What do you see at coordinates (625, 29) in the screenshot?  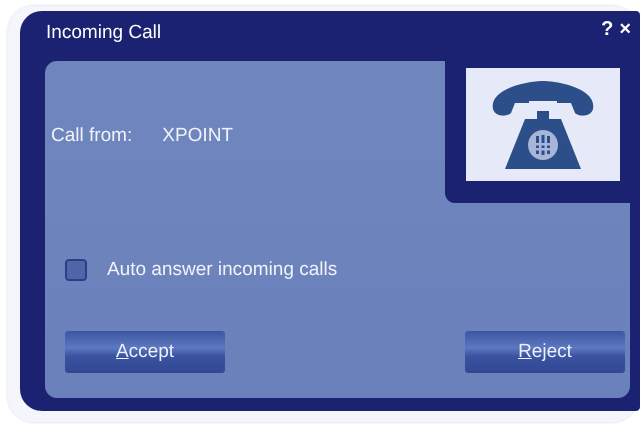 I see `close-button: ×` at bounding box center [625, 29].